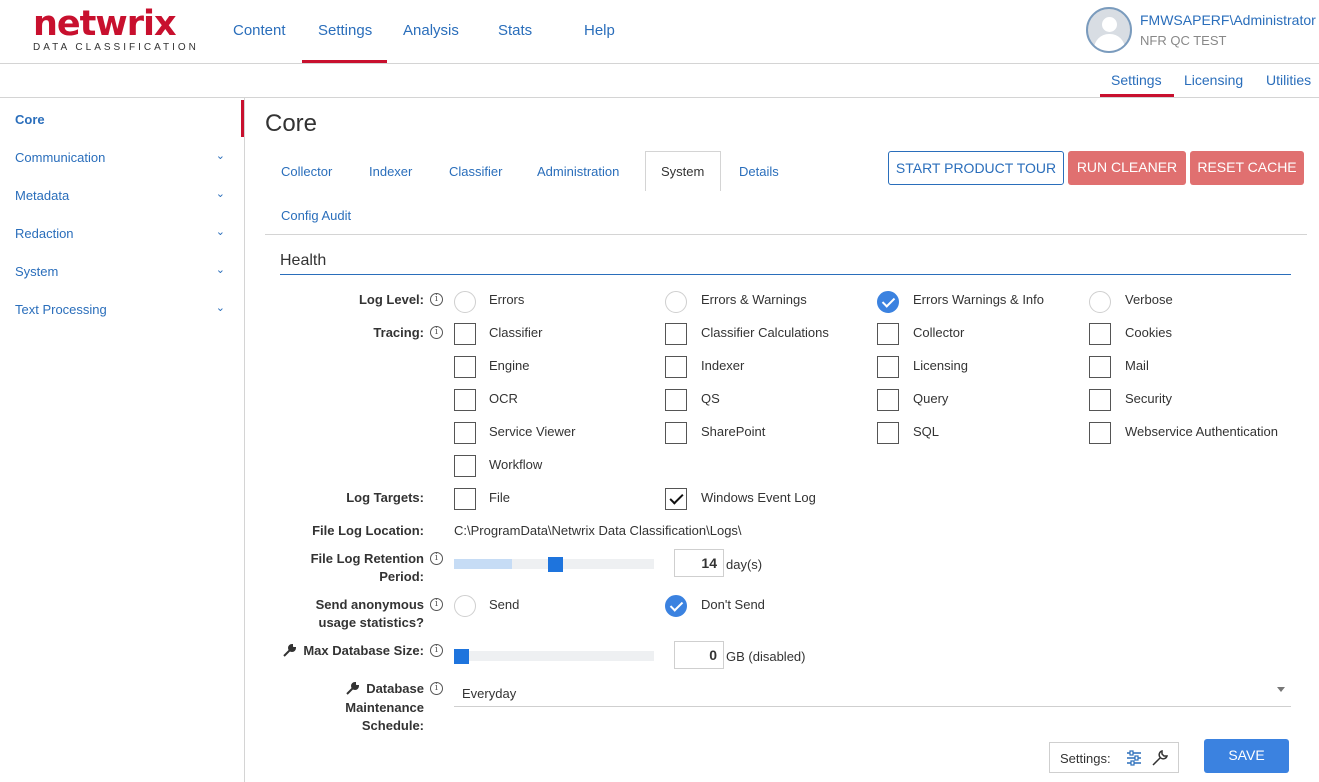  What do you see at coordinates (888, 302) in the screenshot?
I see `radio-log-errors-warnings-info` at bounding box center [888, 302].